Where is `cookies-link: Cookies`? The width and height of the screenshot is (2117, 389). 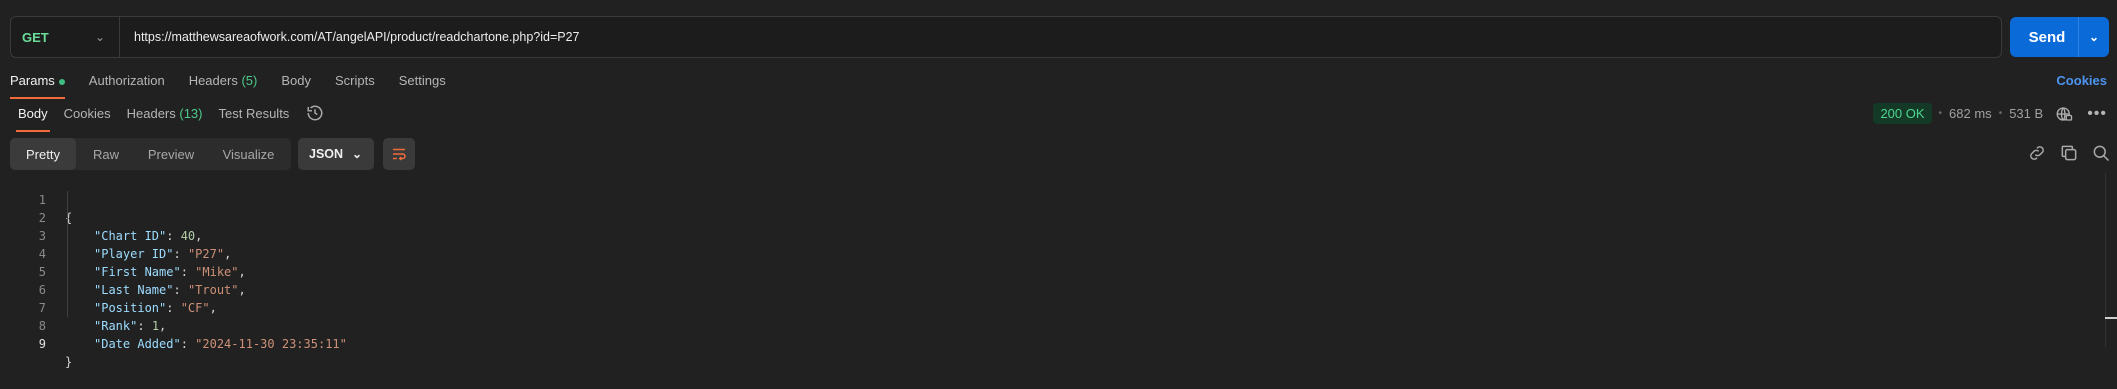
cookies-link: Cookies is located at coordinates (2081, 80).